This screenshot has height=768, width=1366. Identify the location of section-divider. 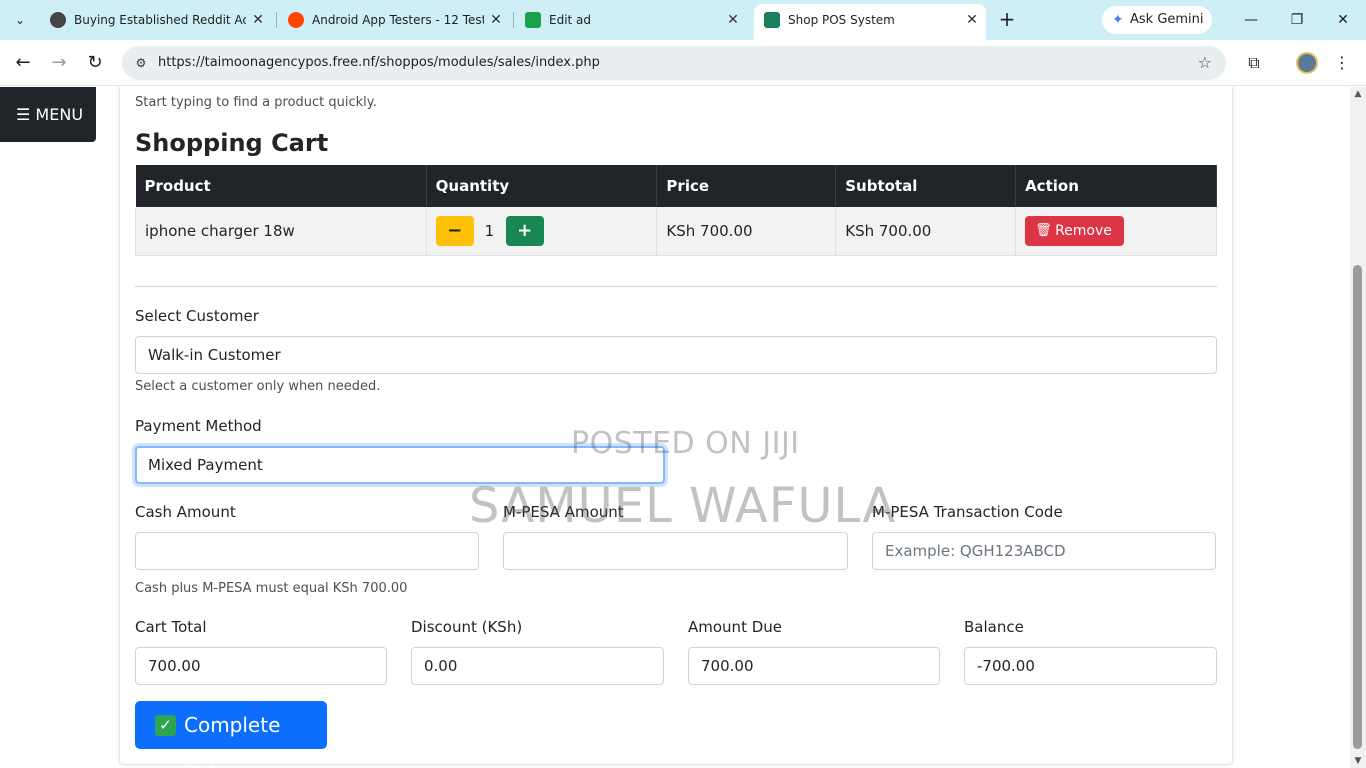
(676, 286).